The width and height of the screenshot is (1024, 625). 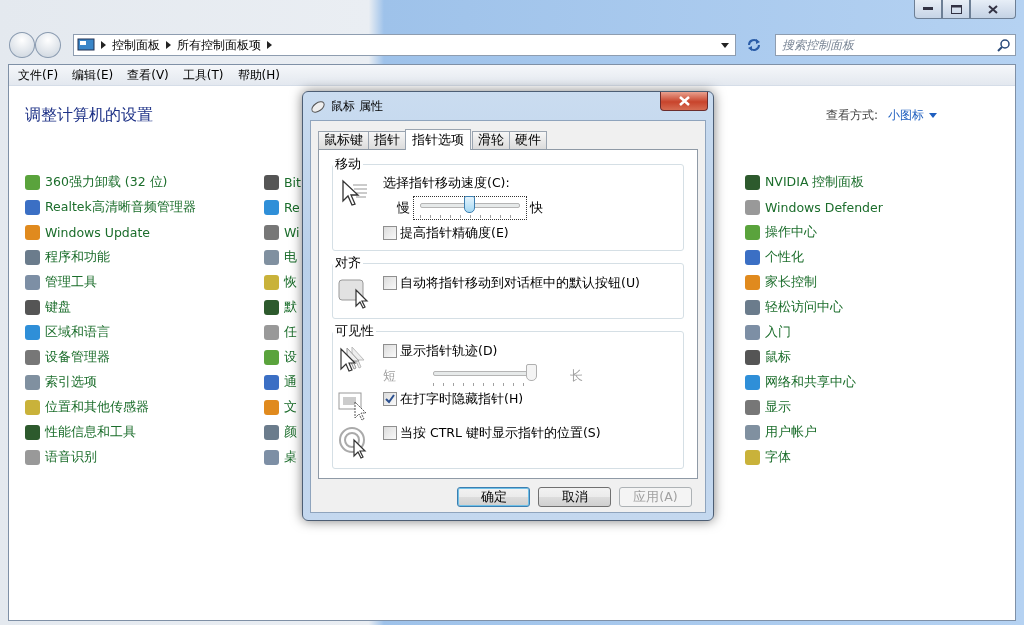 What do you see at coordinates (290, 457) in the screenshot?
I see `control-panel-link: 桌` at bounding box center [290, 457].